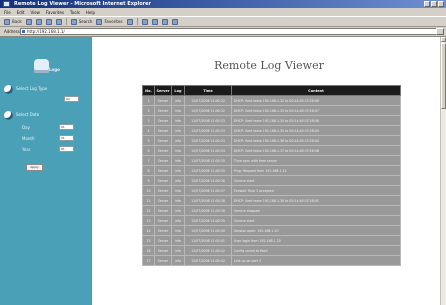  Describe the element at coordinates (13, 21) in the screenshot. I see `back-button: Back` at that location.